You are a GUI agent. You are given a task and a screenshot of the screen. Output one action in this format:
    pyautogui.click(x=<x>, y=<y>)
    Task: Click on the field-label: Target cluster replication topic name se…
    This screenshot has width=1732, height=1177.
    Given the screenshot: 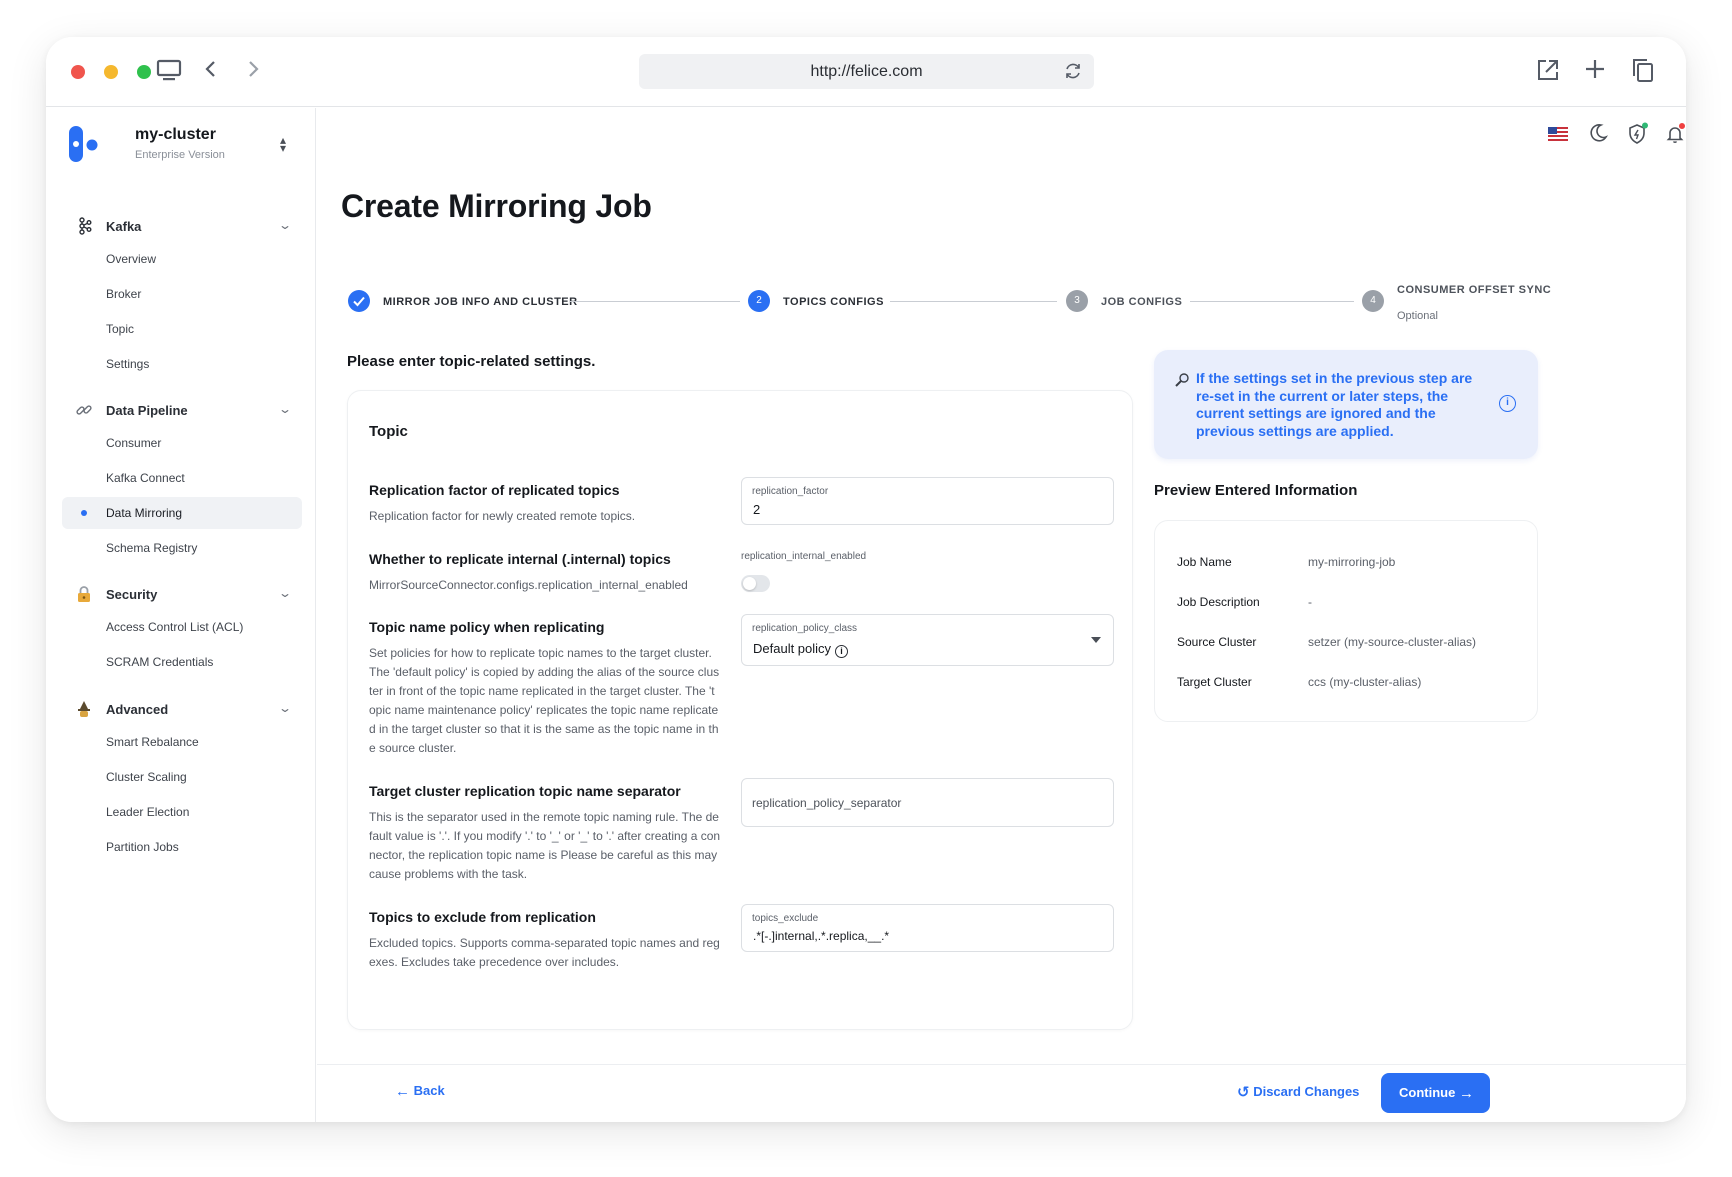 What is the action you would take?
    pyautogui.click(x=525, y=791)
    